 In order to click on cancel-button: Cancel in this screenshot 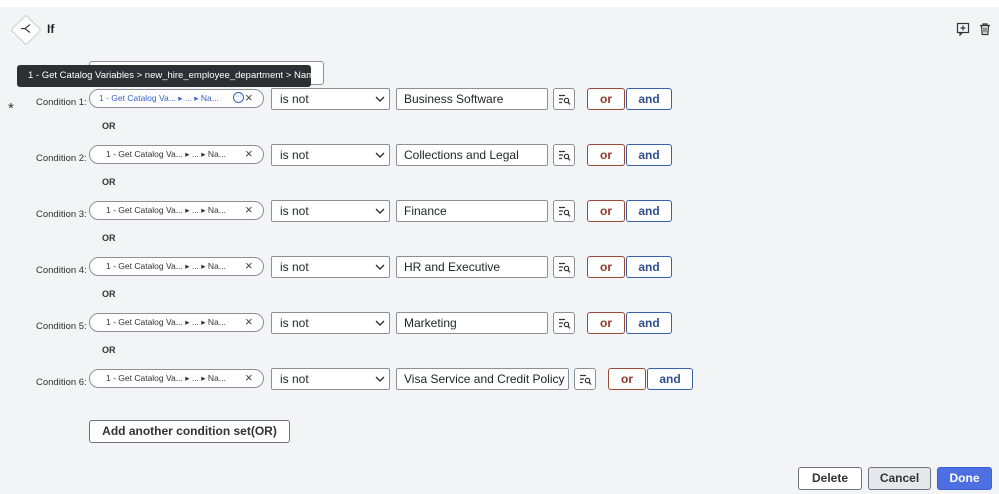, I will do `click(899, 478)`.